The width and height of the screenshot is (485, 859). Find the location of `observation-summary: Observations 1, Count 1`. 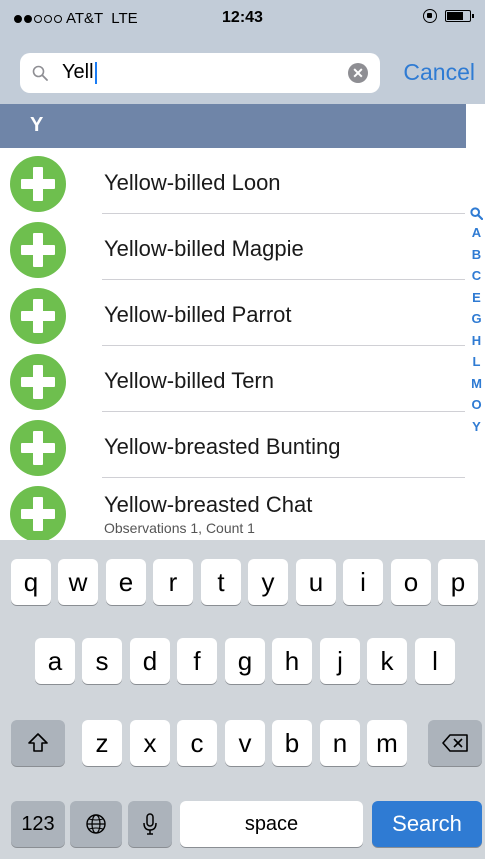

observation-summary: Observations 1, Count 1 is located at coordinates (179, 528).